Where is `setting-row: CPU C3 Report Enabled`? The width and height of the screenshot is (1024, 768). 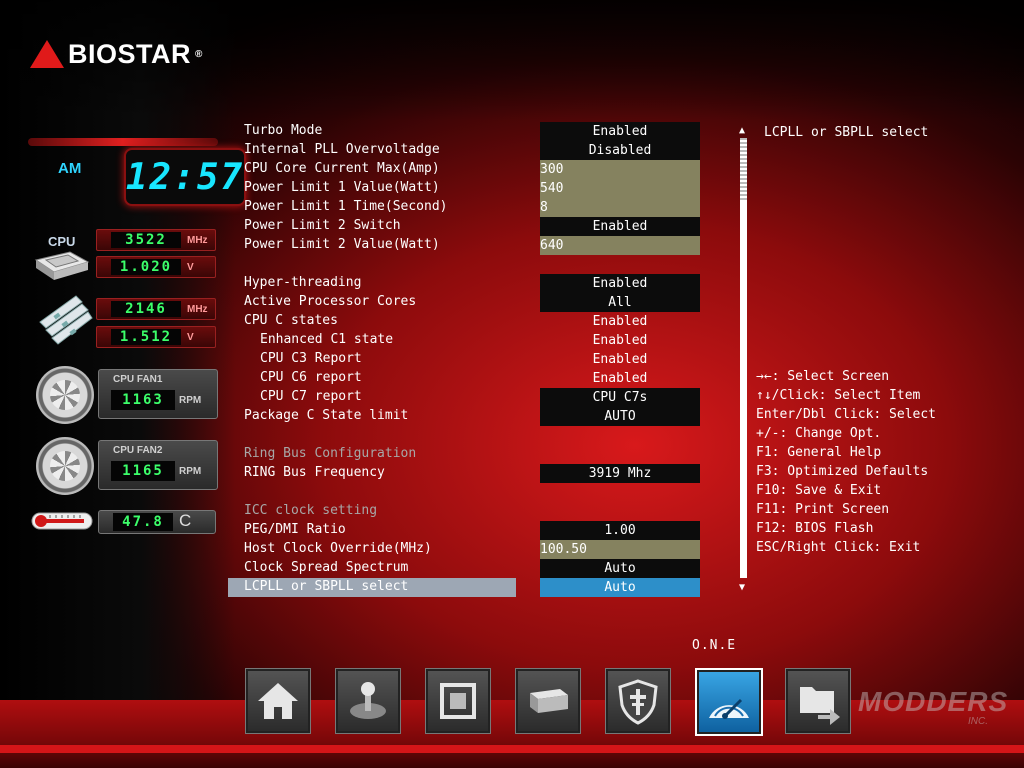 setting-row: CPU C3 Report Enabled is located at coordinates (472, 359).